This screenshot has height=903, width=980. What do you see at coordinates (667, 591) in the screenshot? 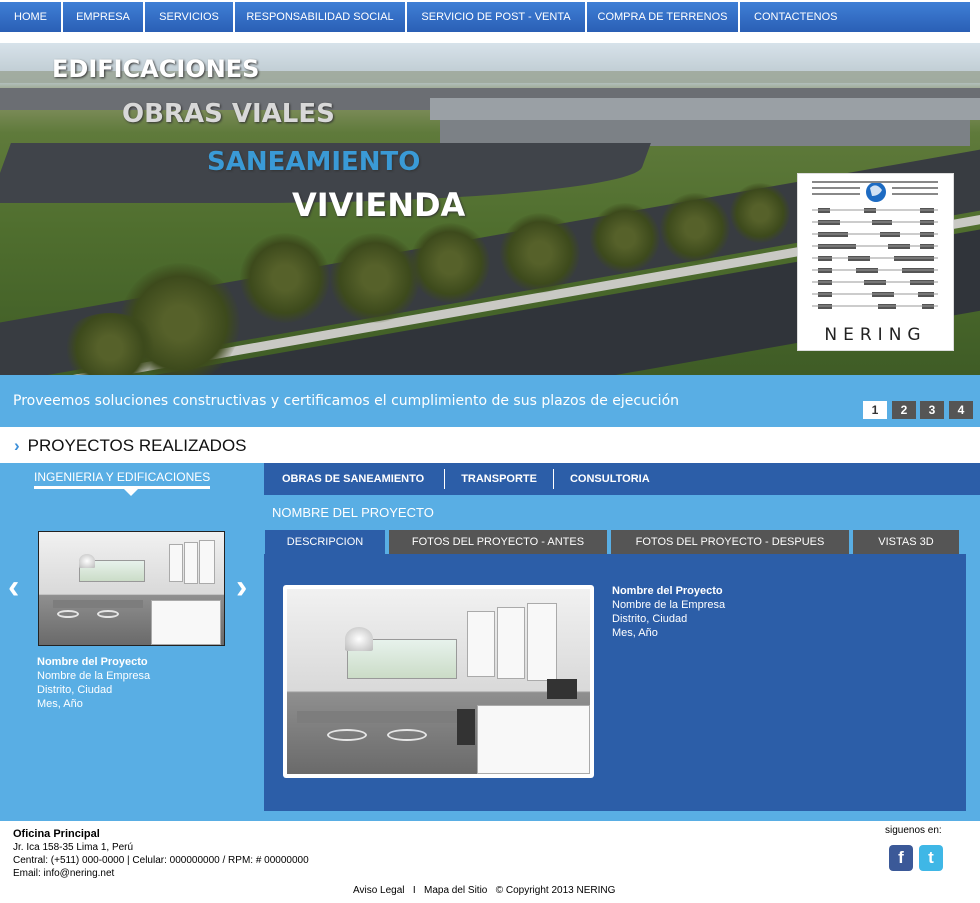
I see `project-name: Nombre del Proyecto` at bounding box center [667, 591].